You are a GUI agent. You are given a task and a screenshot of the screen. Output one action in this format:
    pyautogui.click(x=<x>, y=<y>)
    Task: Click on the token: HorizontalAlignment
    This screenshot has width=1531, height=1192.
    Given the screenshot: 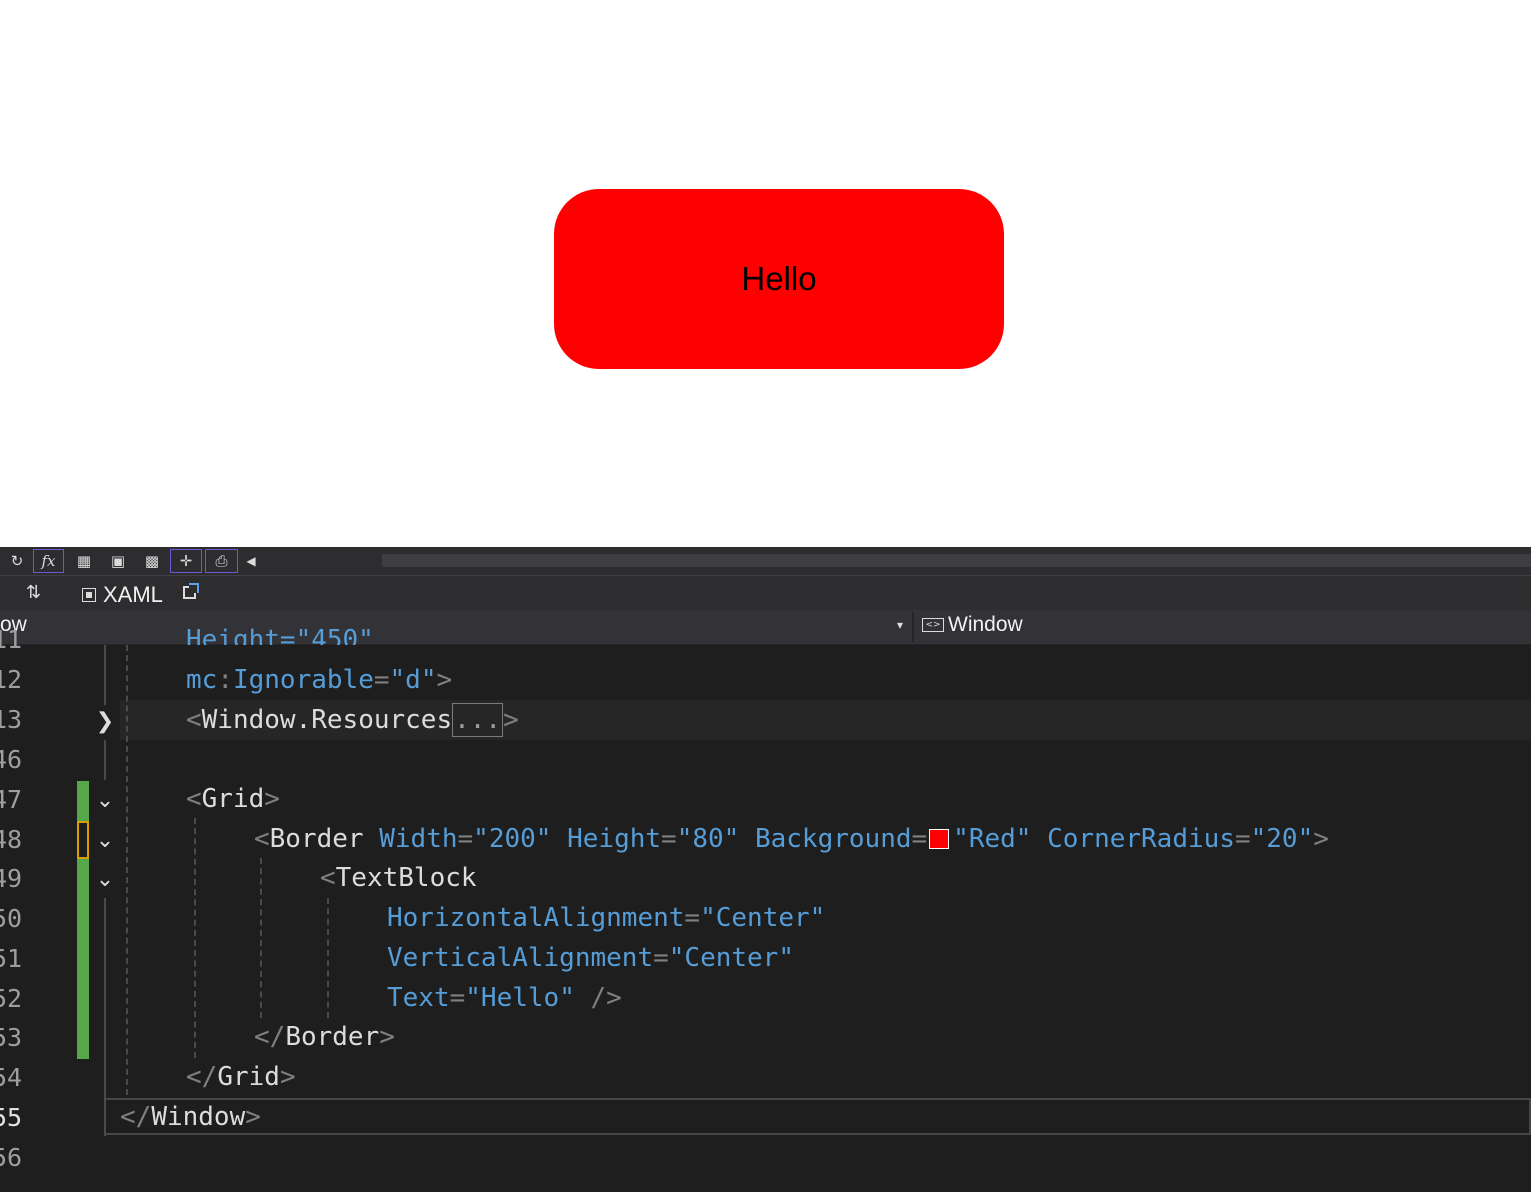 What is the action you would take?
    pyautogui.click(x=536, y=918)
    